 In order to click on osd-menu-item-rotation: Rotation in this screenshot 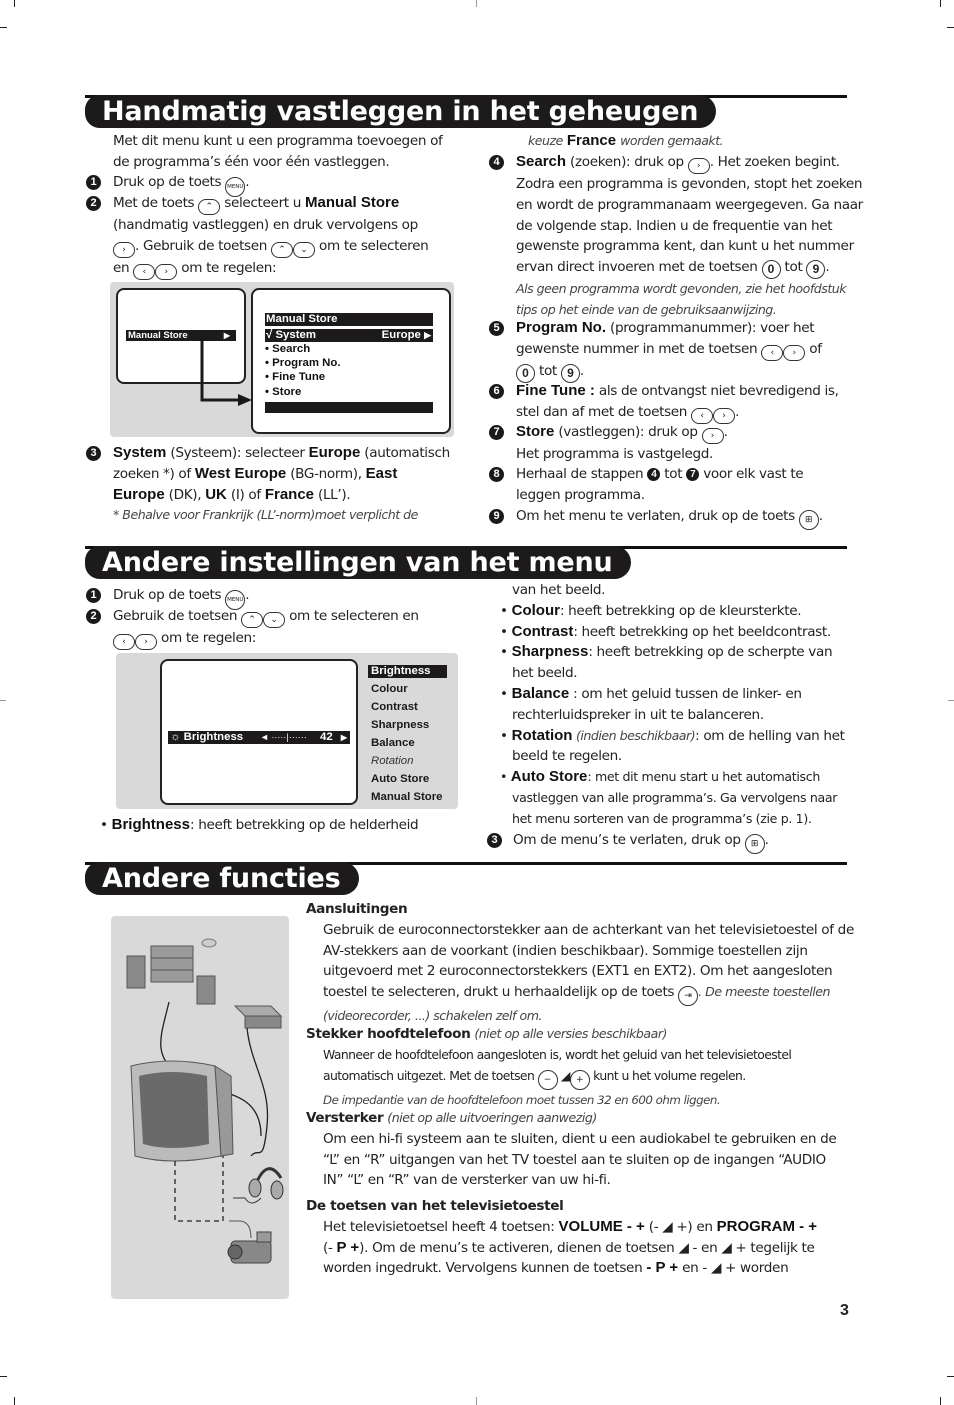, I will do `click(392, 761)`.